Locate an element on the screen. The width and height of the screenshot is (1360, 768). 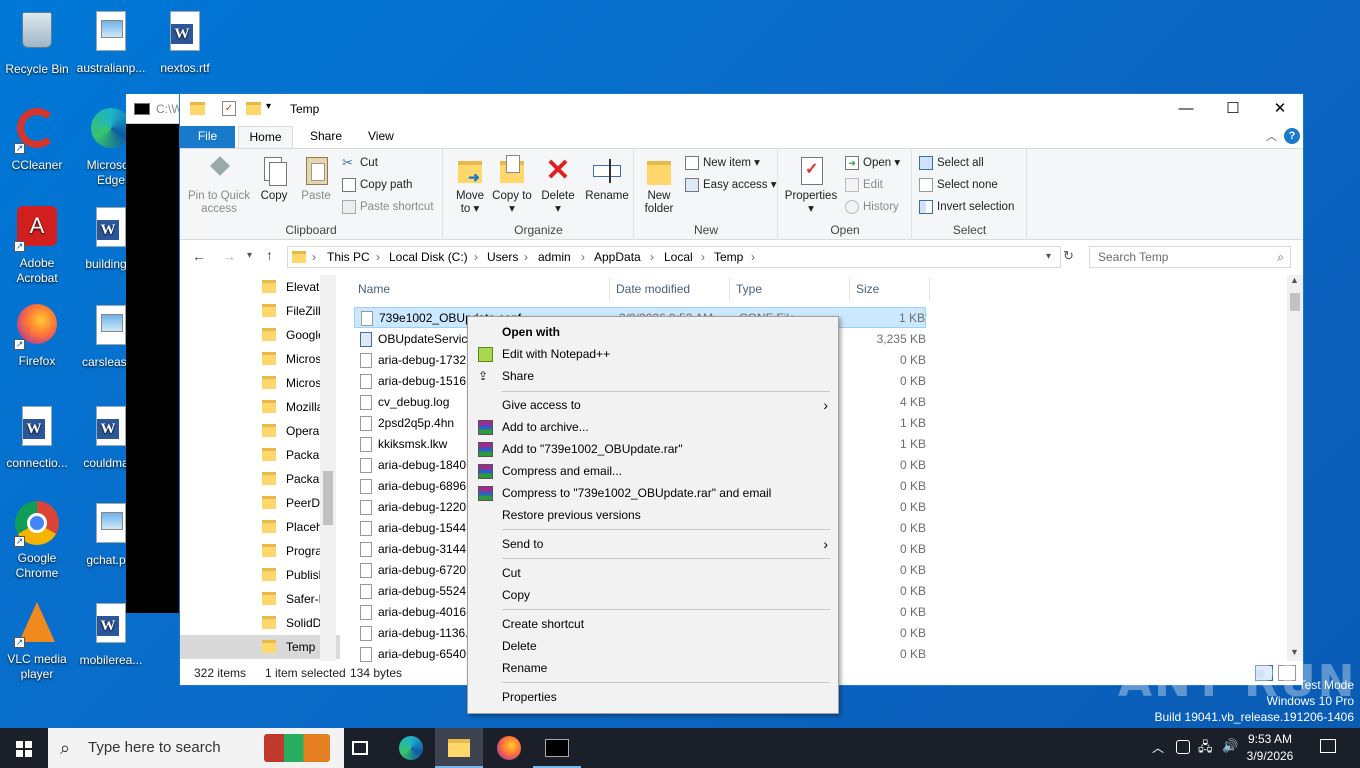
breadcrumb-local: Local is located at coordinates (678, 257).